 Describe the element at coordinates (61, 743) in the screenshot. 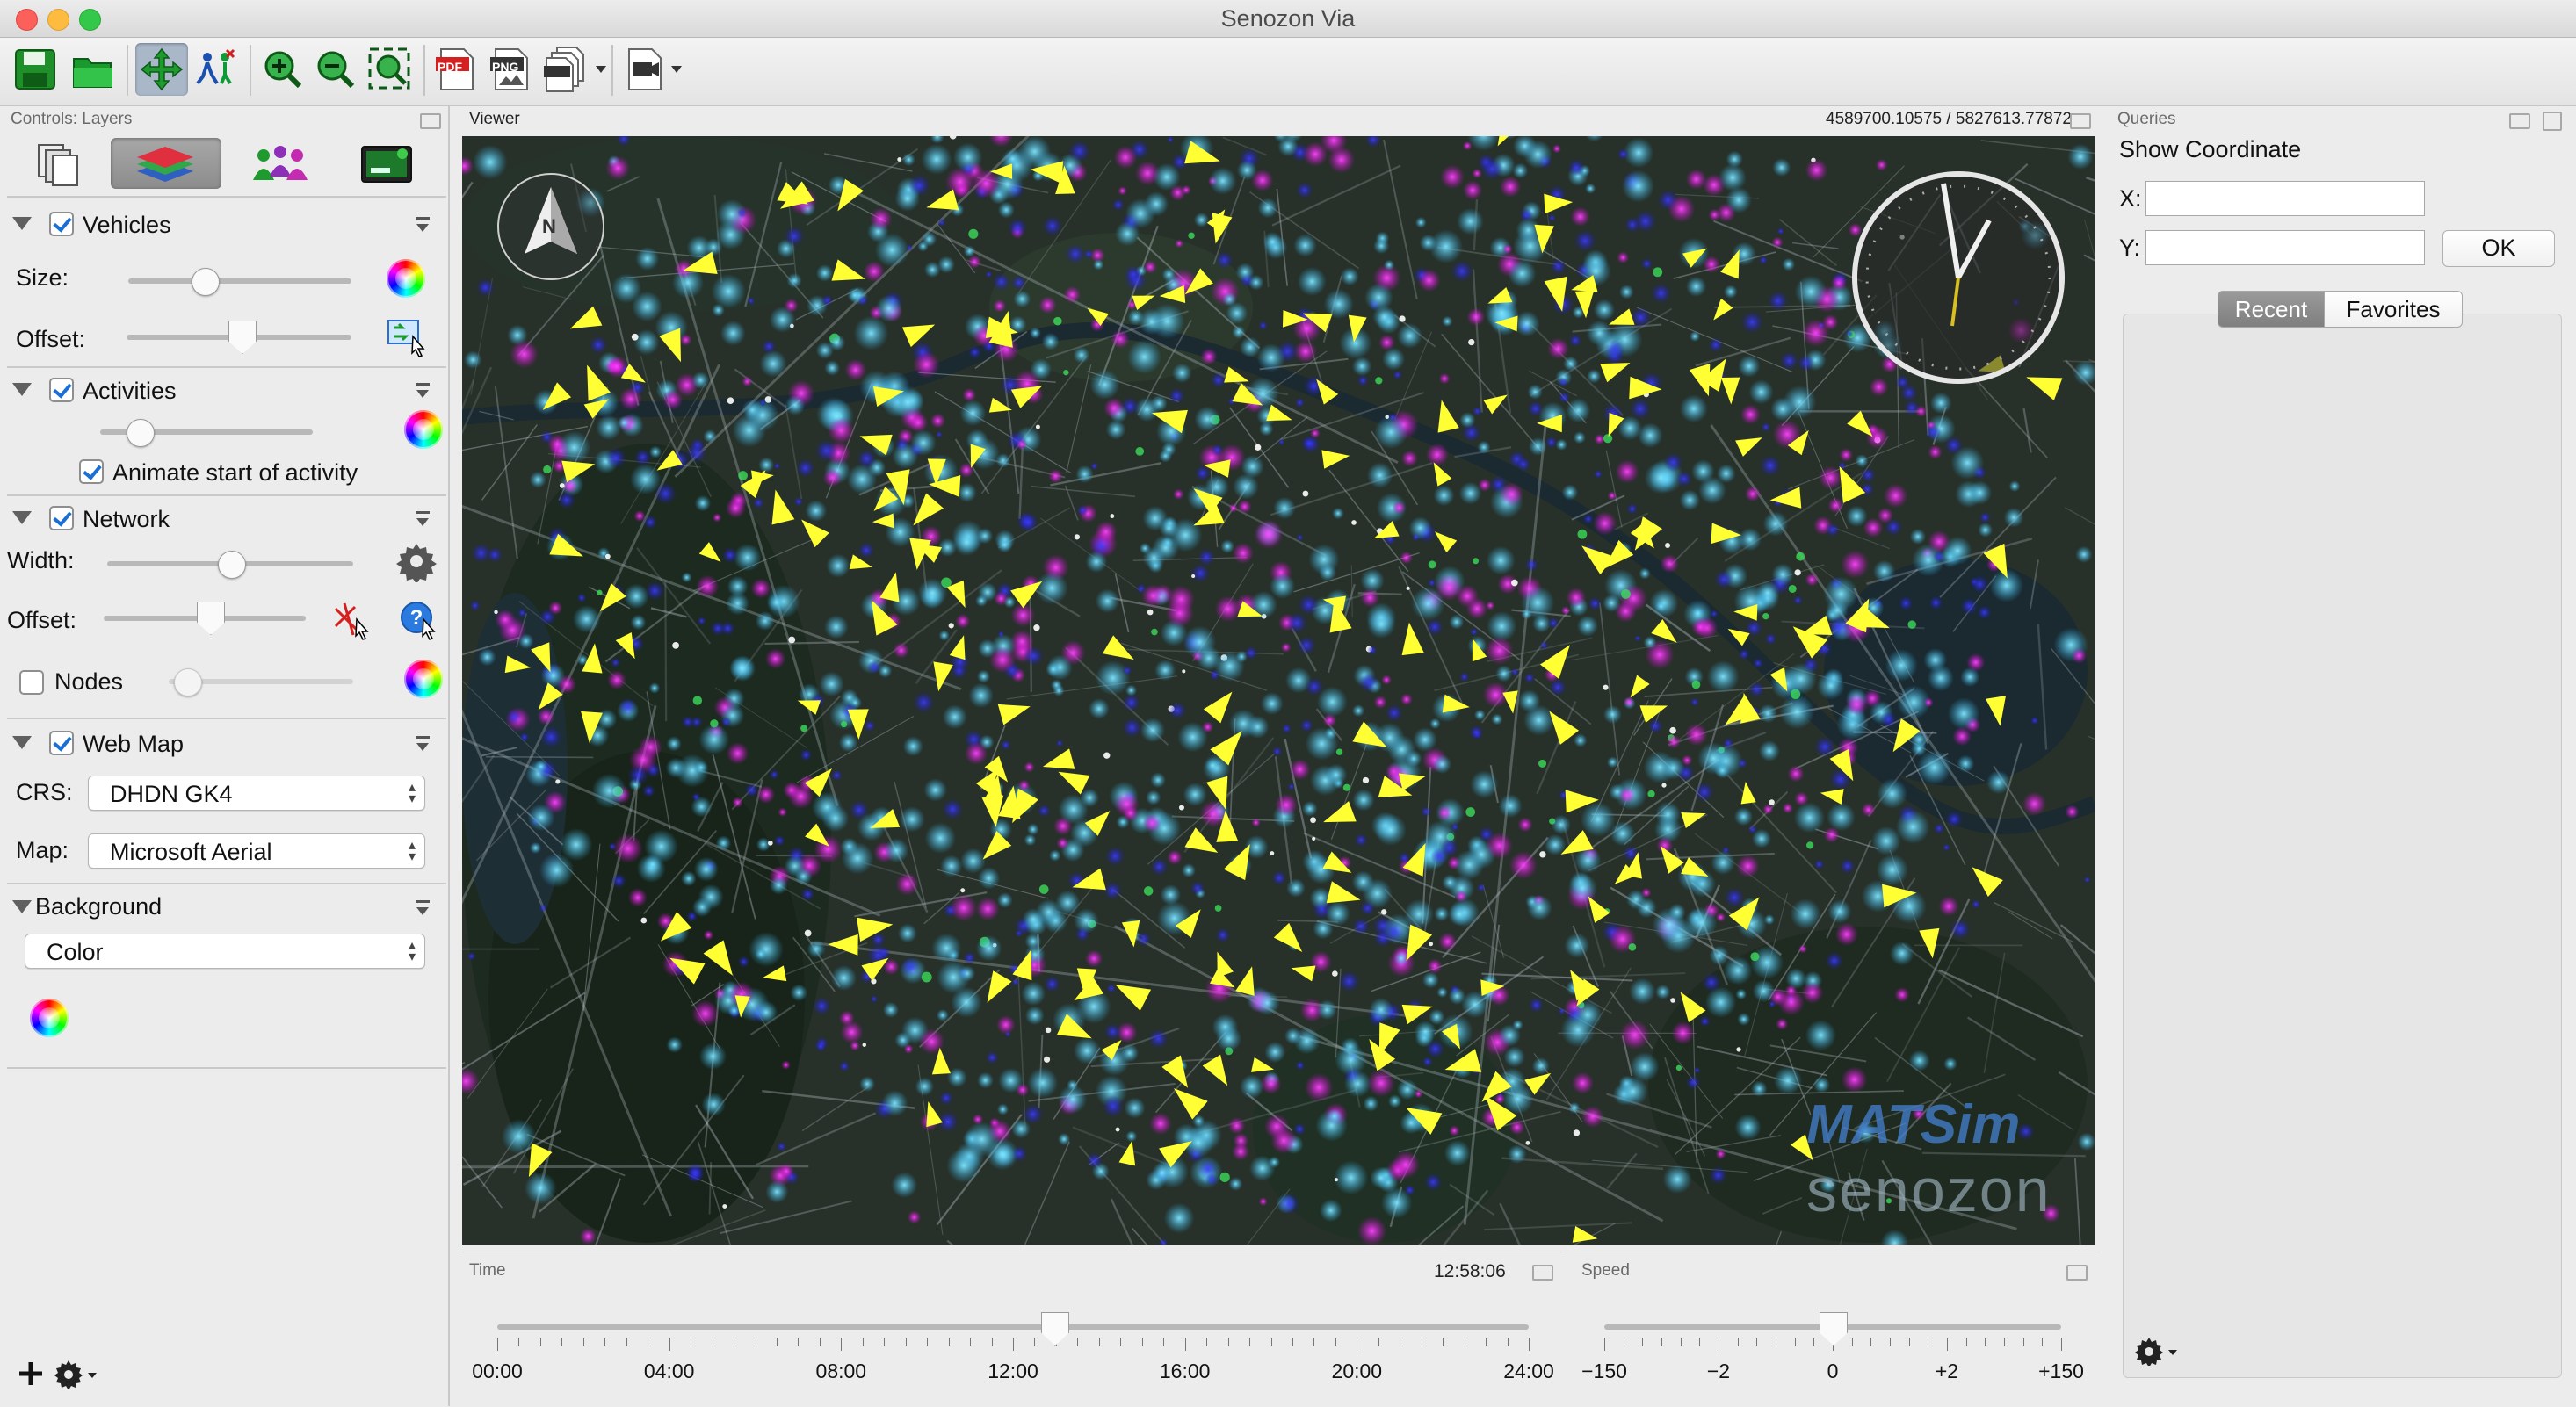

I see `webmap-checkbox` at that location.